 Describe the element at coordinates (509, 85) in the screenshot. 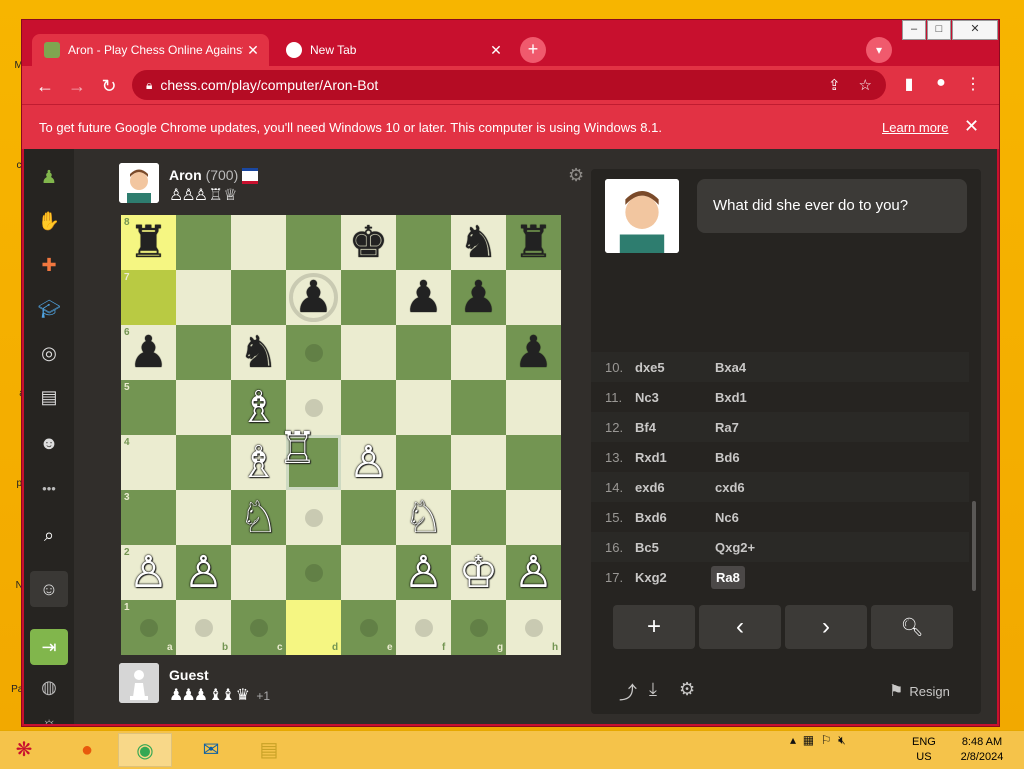

I see `address-bar: 🔒︎ chess.com/play/computer/Aron-Bot ⇪ ☆` at that location.